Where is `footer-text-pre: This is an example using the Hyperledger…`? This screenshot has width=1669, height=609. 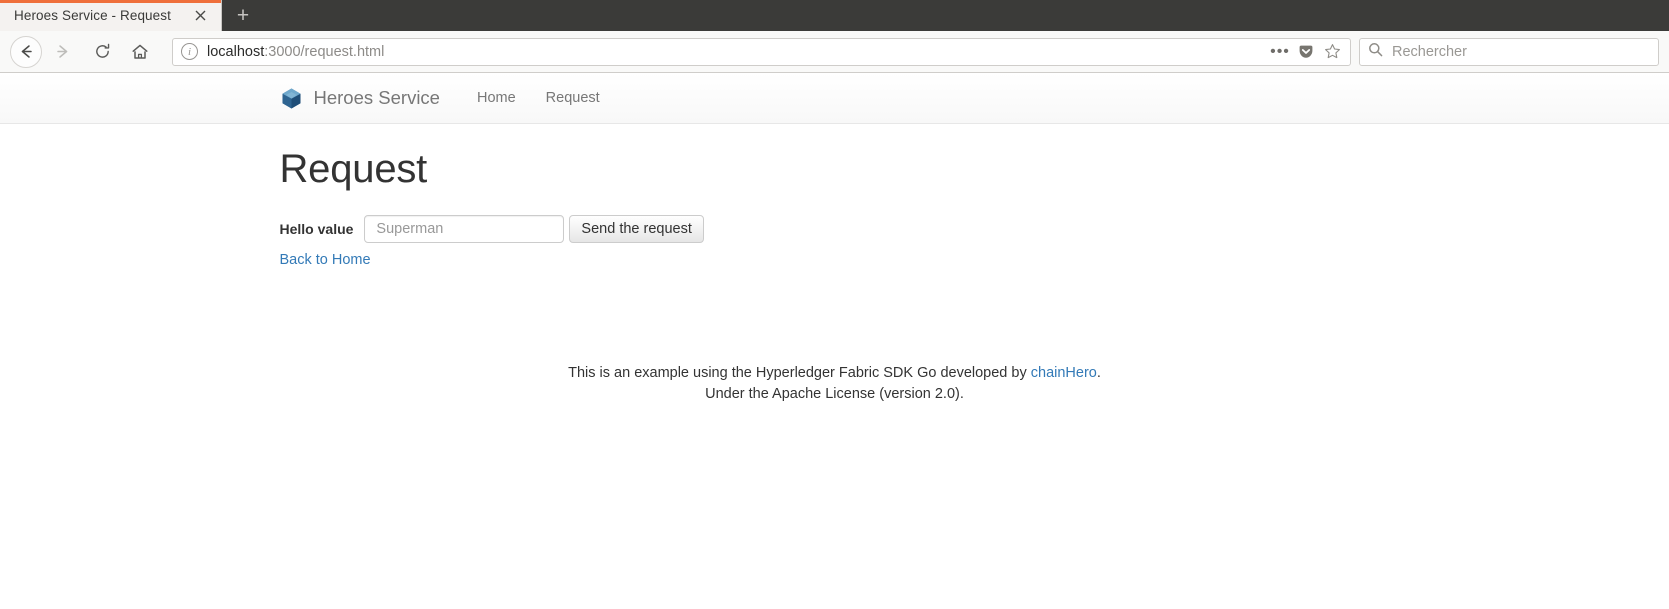
footer-text-pre: This is an example using the Hyperledger… is located at coordinates (799, 373).